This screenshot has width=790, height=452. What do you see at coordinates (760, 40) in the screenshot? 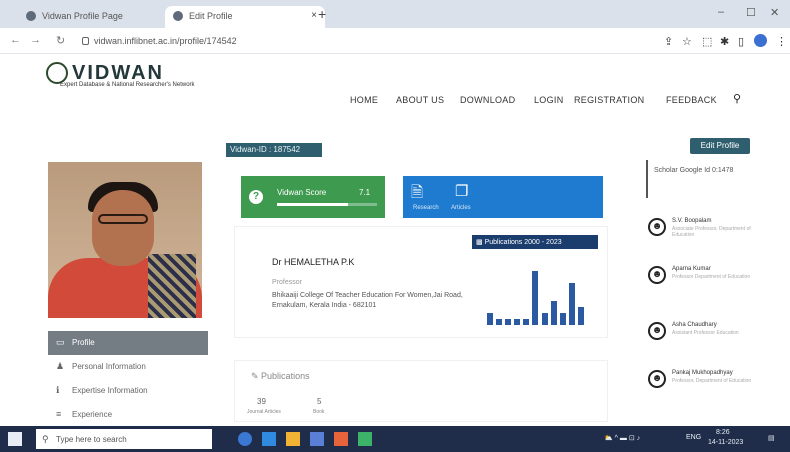
I see `profile-avatar-icon` at bounding box center [760, 40].